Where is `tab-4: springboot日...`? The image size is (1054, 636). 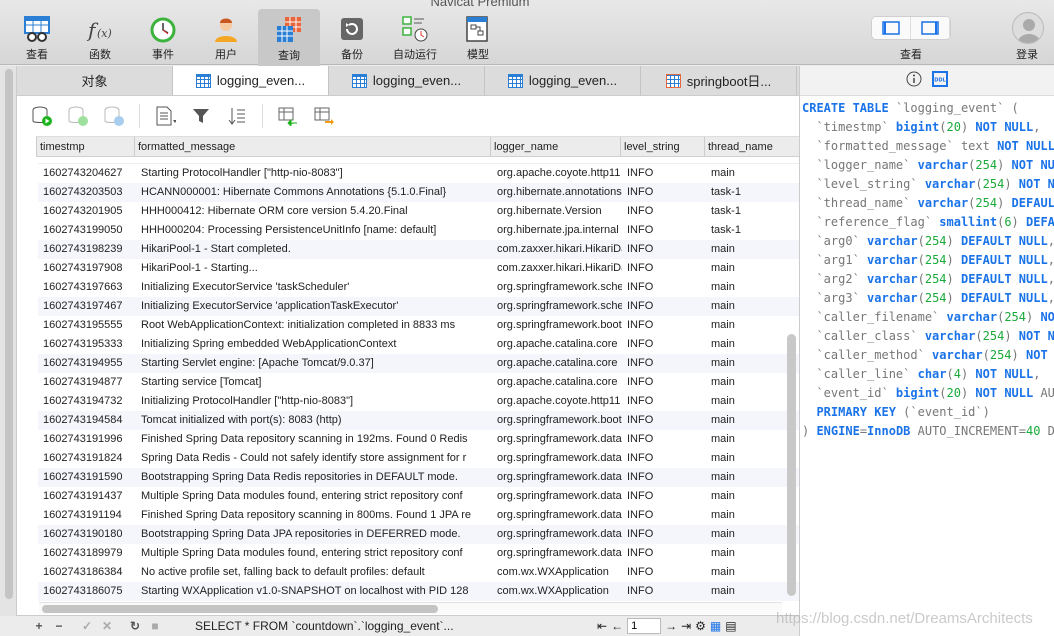 tab-4: springboot日... is located at coordinates (719, 80).